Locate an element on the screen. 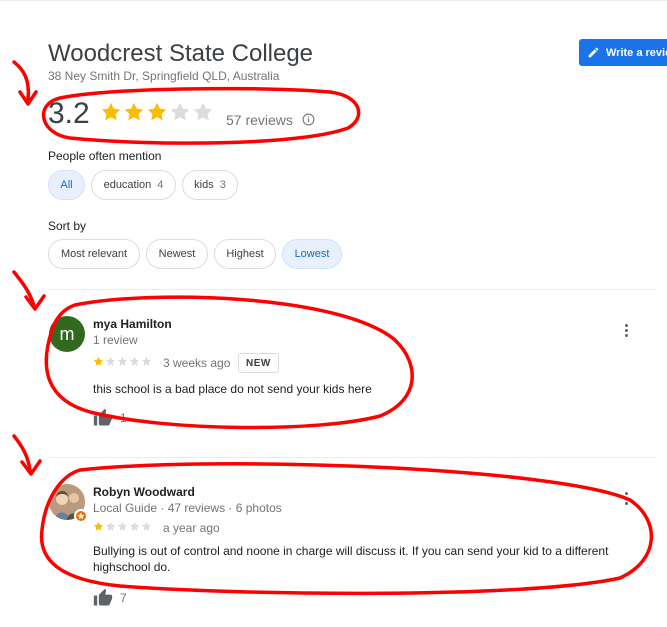  like-button: 7 is located at coordinates (109, 598).